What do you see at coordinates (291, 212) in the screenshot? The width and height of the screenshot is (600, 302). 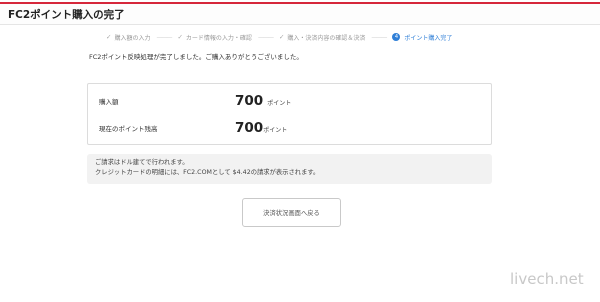 I see `back-to-payment-status-button: 決済状況画面へ戻る` at bounding box center [291, 212].